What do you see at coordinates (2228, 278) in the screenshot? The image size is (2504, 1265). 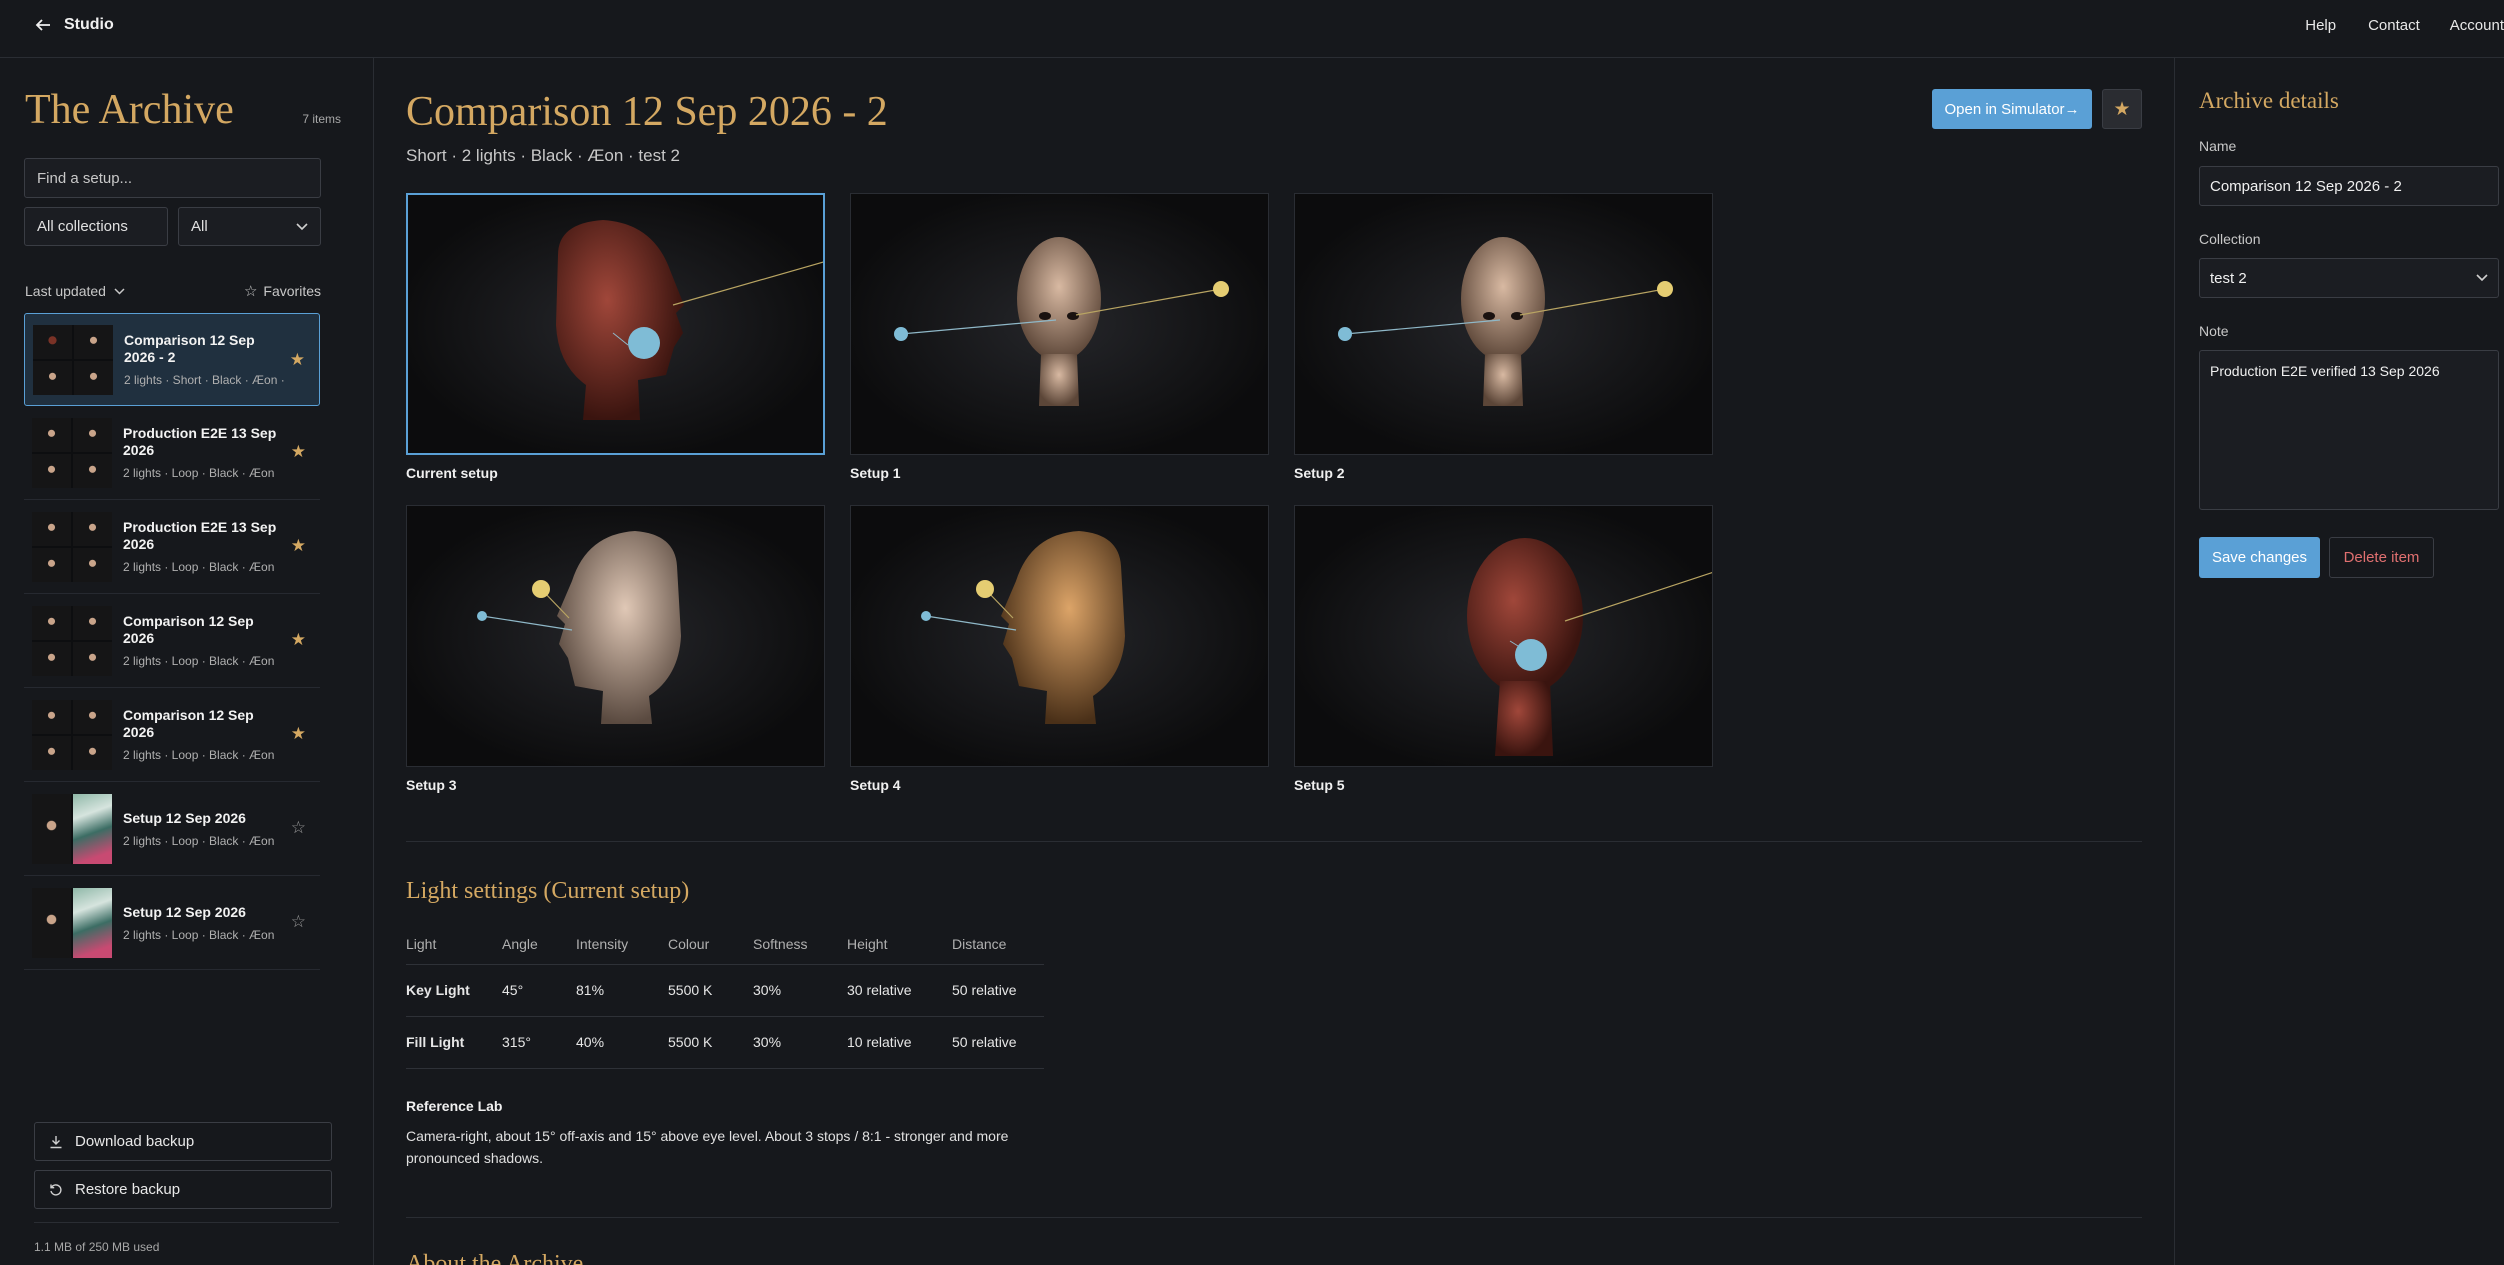 I see `collection-value: test 2` at bounding box center [2228, 278].